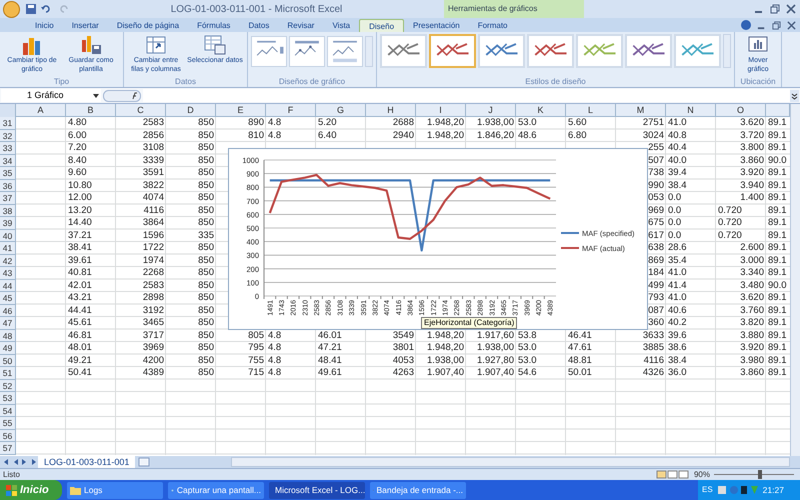 The width and height of the screenshot is (800, 500). I want to click on row-number: 49, so click(8, 348).